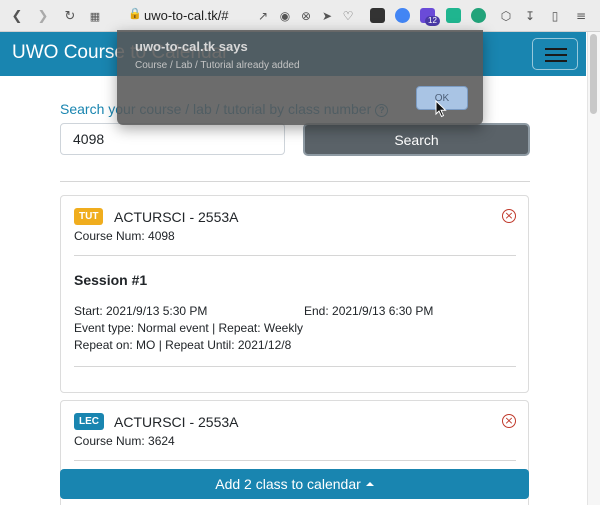 This screenshot has height=505, width=600. What do you see at coordinates (377, 15) in the screenshot?
I see `qr-icon` at bounding box center [377, 15].